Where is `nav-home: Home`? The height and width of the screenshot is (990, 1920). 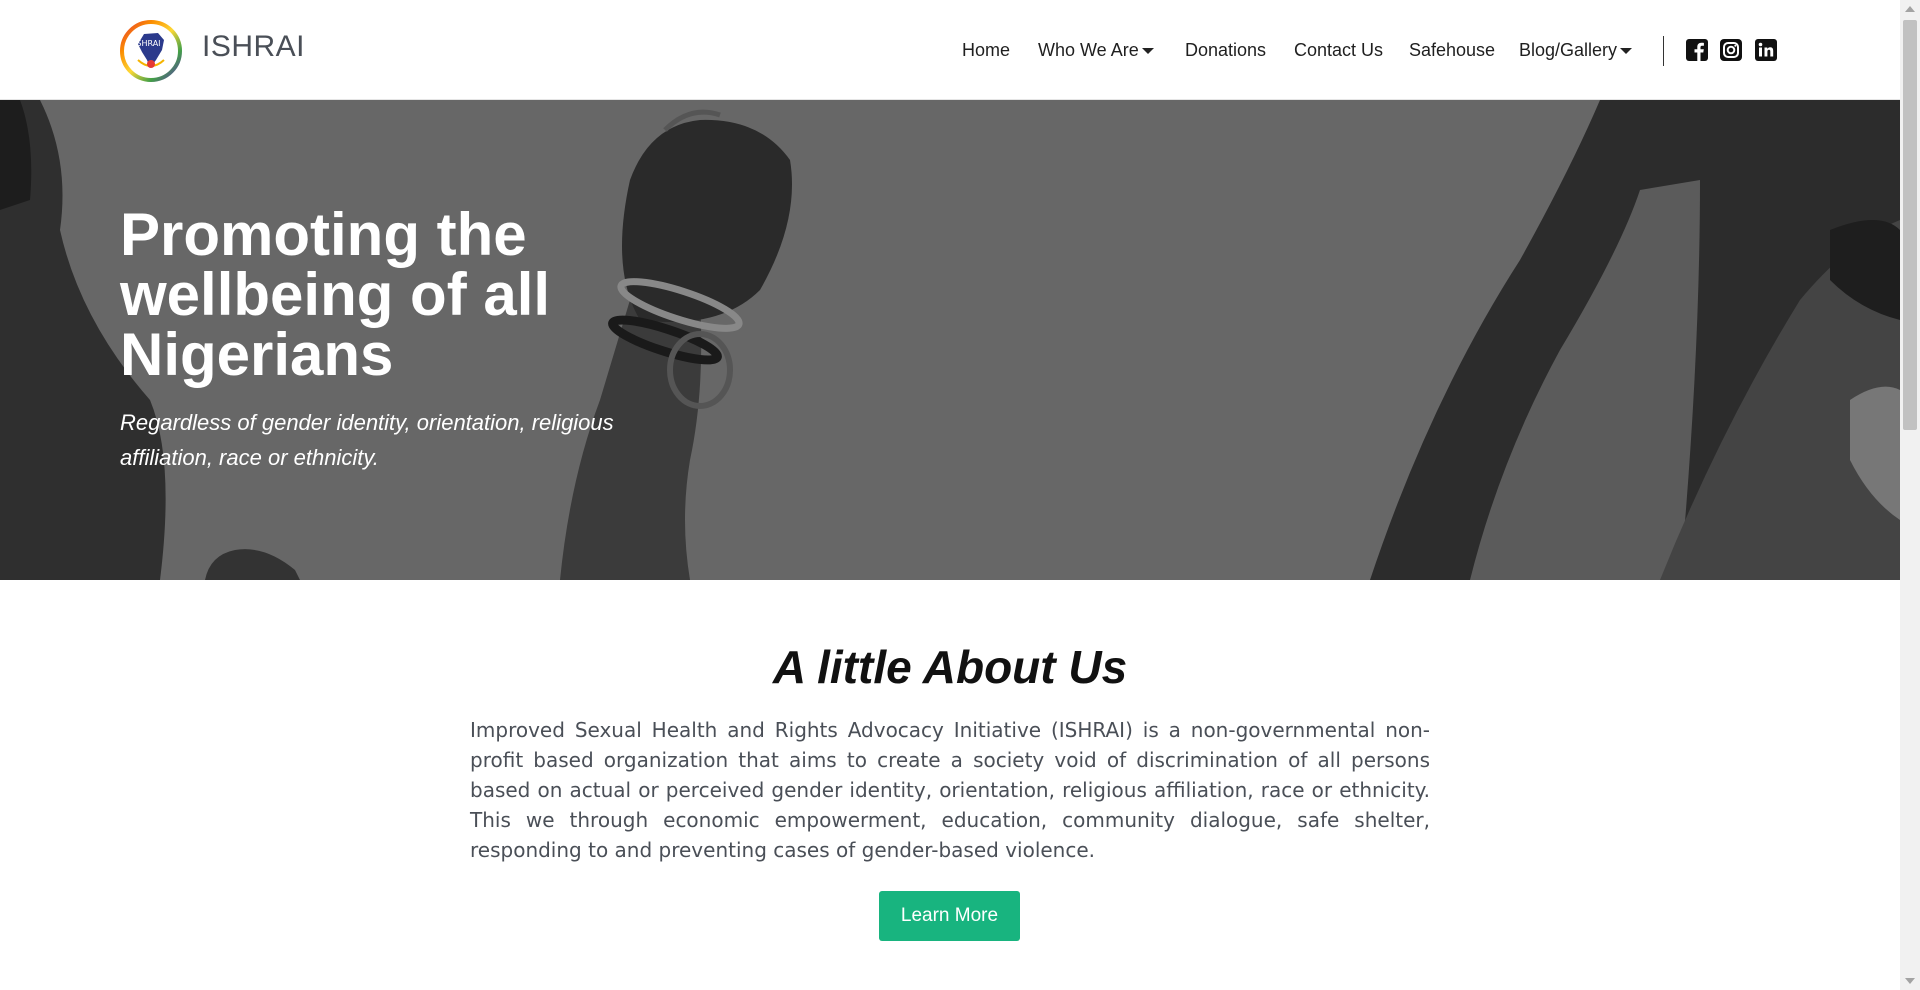 nav-home: Home is located at coordinates (986, 50).